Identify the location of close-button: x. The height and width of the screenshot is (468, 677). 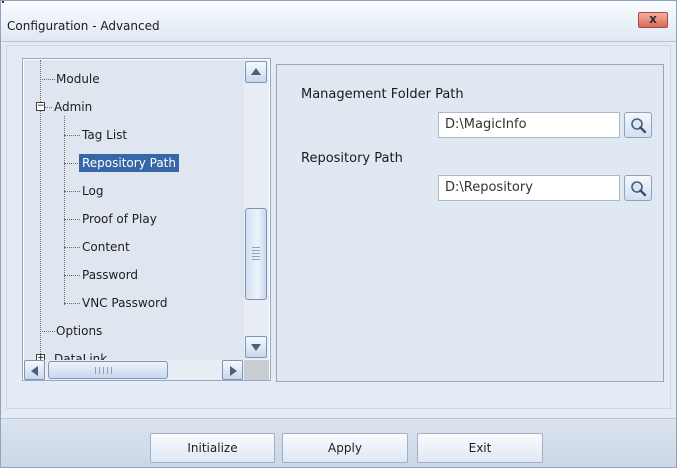
(653, 20).